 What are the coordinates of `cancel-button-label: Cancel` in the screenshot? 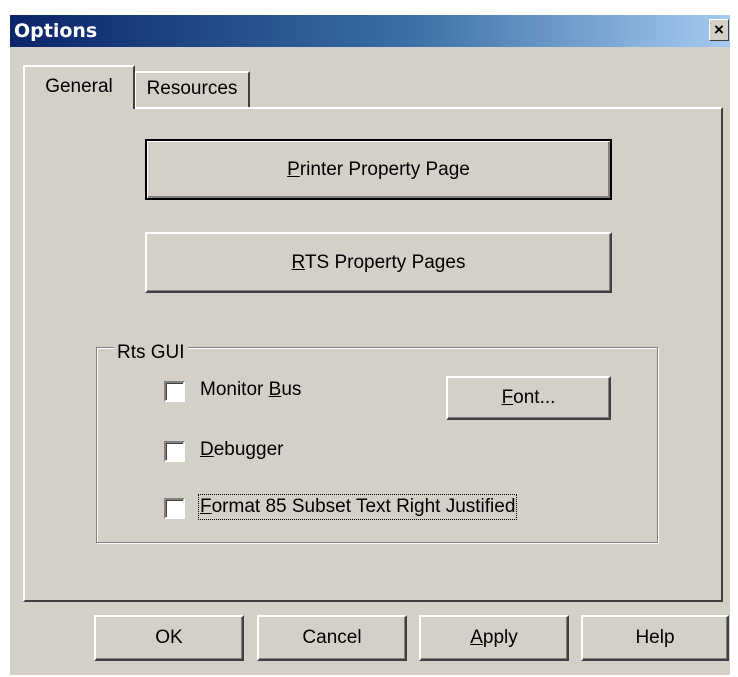 It's located at (332, 637).